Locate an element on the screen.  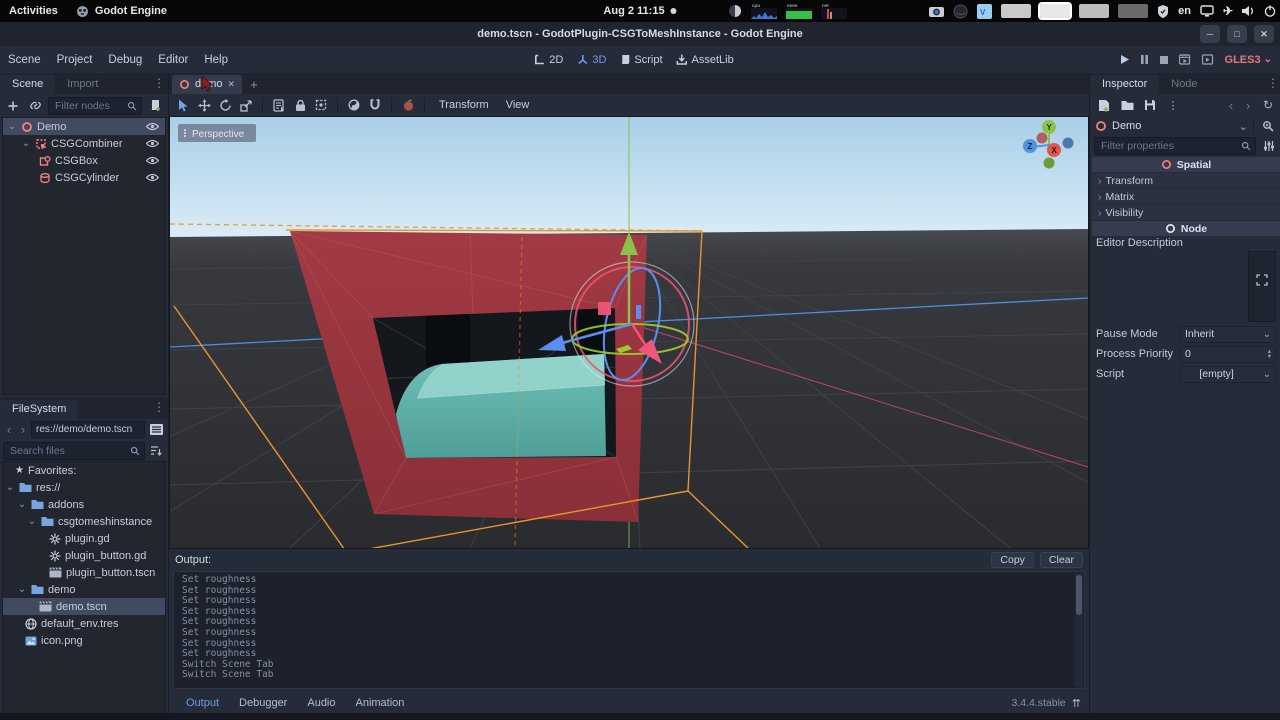
clear-button: Clear is located at coordinates (1061, 560).